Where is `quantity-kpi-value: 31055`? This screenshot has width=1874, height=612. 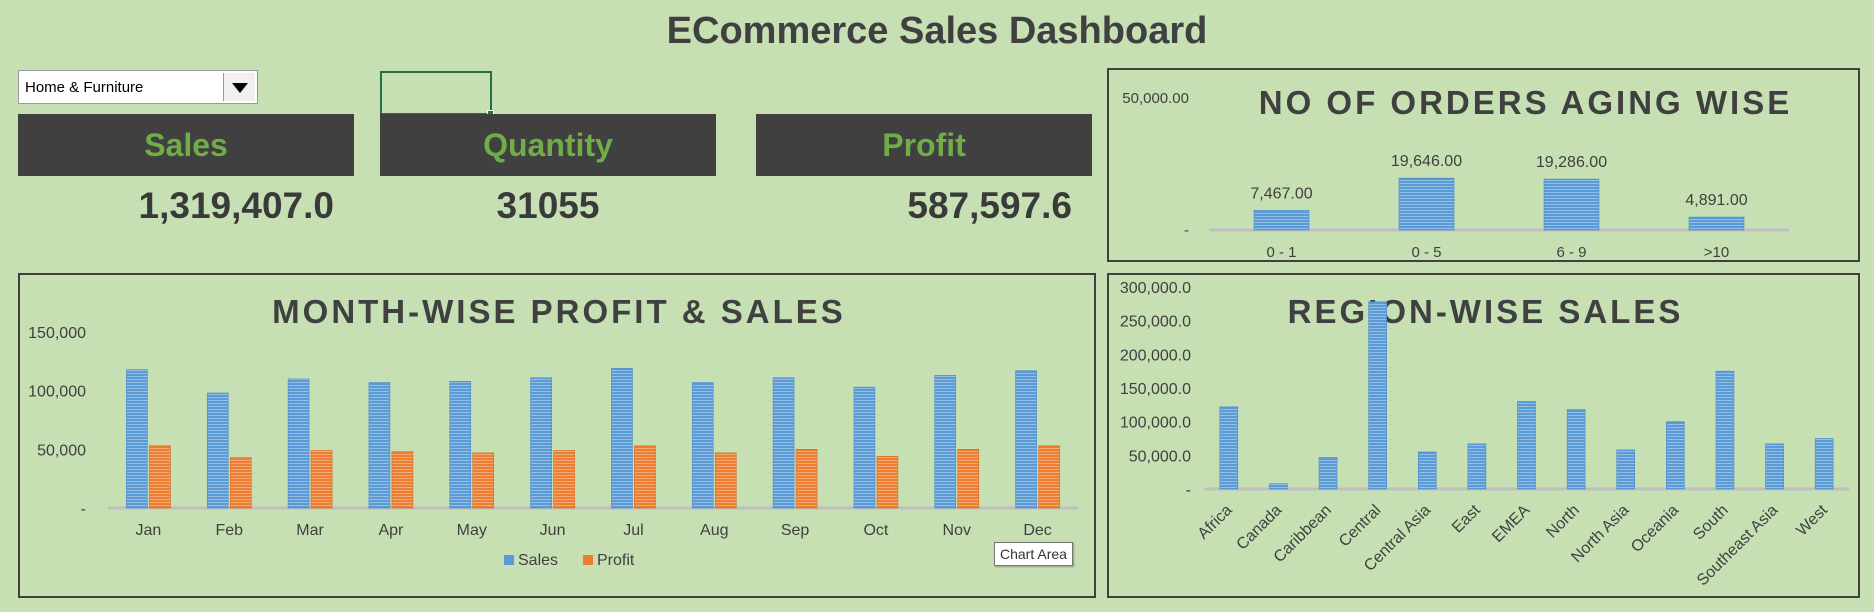 quantity-kpi-value: 31055 is located at coordinates (548, 205).